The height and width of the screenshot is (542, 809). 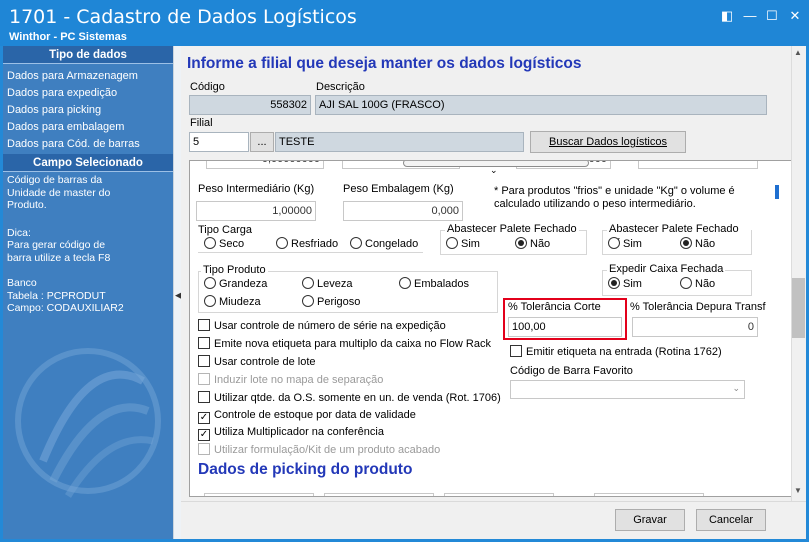 I want to click on radio-resfriado-label: Resfriado, so click(x=315, y=244).